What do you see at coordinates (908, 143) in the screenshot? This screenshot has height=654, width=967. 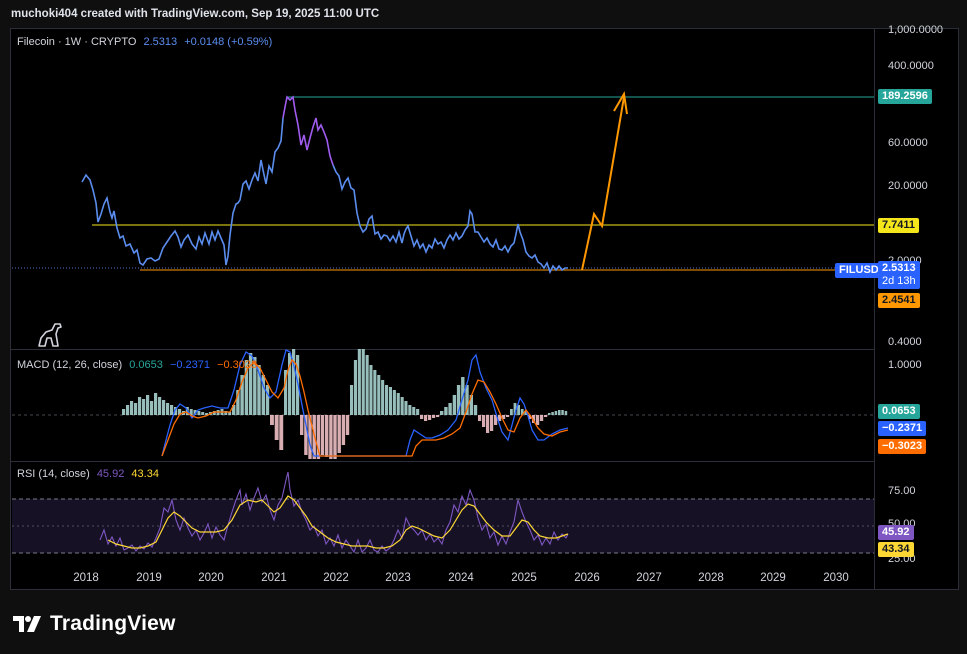 I see `price-tick: 60.0000` at bounding box center [908, 143].